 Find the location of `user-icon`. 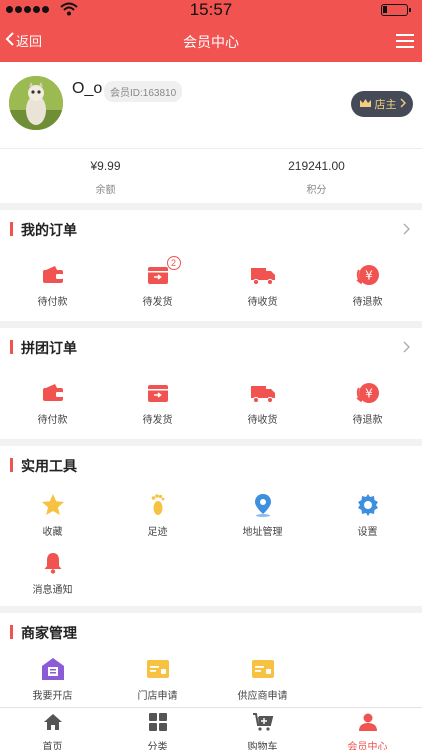

user-icon is located at coordinates (367, 724).